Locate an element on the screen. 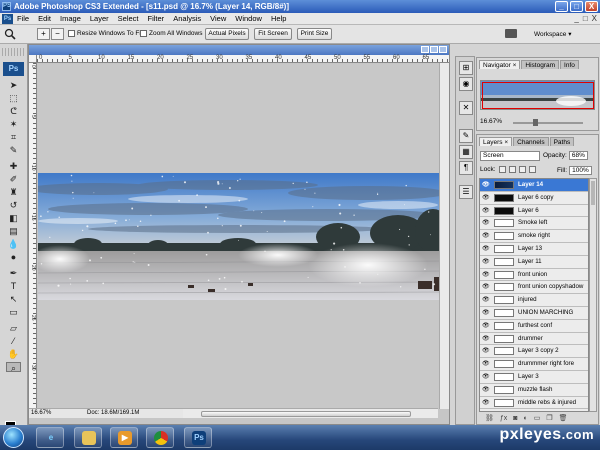  layer-row: 👁 Layer 13 is located at coordinates (534, 249).